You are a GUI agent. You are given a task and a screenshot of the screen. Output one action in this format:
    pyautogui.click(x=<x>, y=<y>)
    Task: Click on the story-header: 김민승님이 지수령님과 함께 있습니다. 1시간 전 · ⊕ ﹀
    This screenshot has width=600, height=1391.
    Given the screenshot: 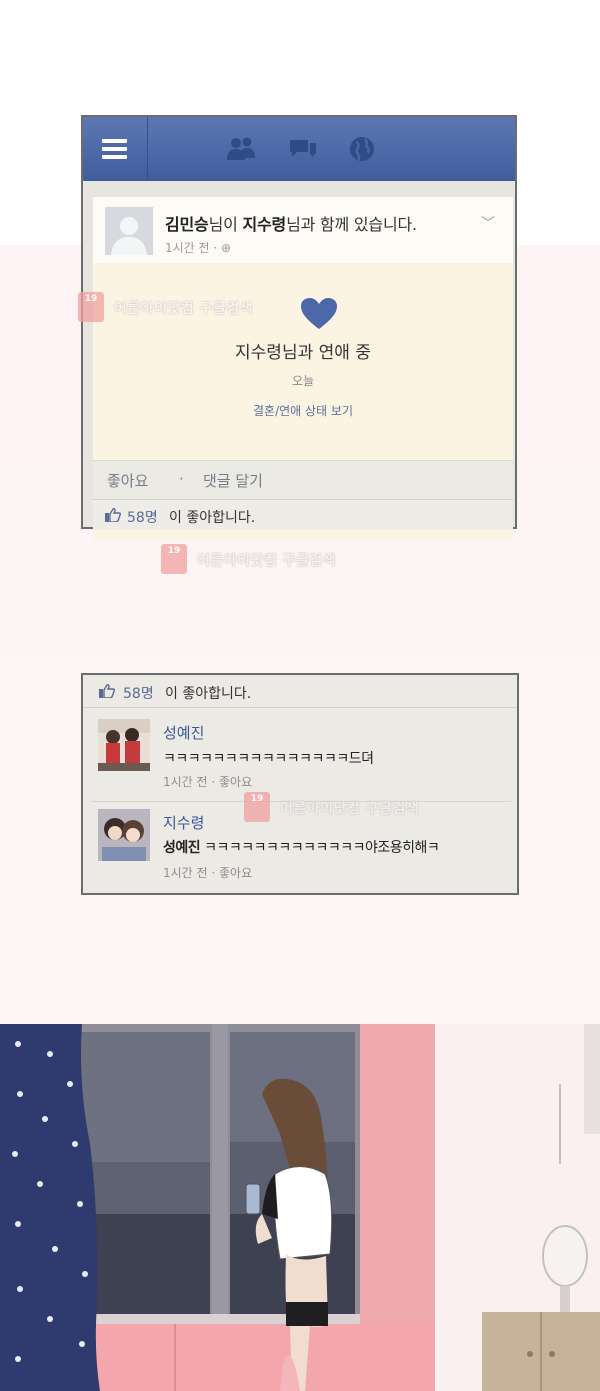 What is the action you would take?
    pyautogui.click(x=303, y=230)
    